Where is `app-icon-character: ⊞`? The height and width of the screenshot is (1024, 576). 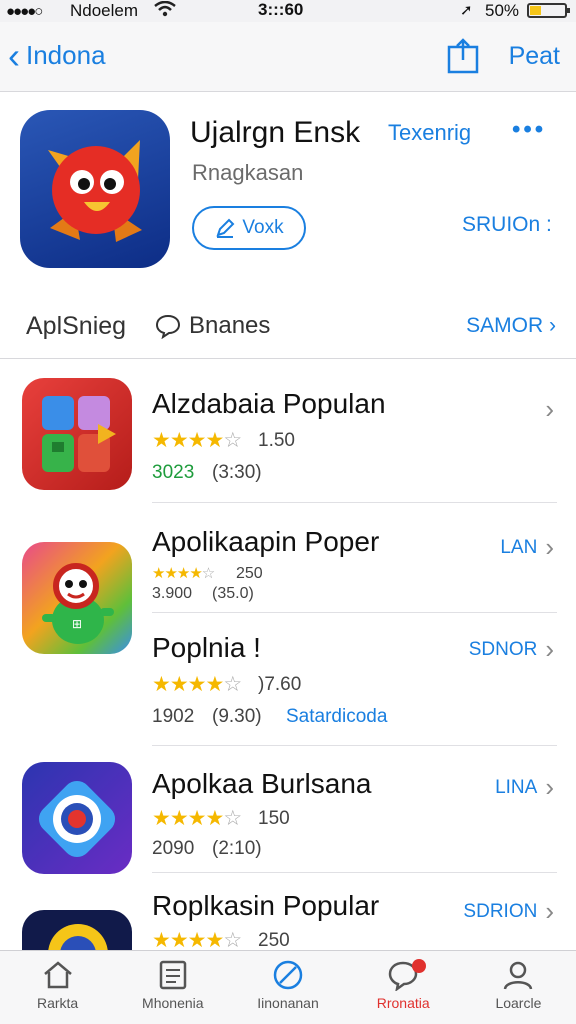 app-icon-character: ⊞ is located at coordinates (77, 598).